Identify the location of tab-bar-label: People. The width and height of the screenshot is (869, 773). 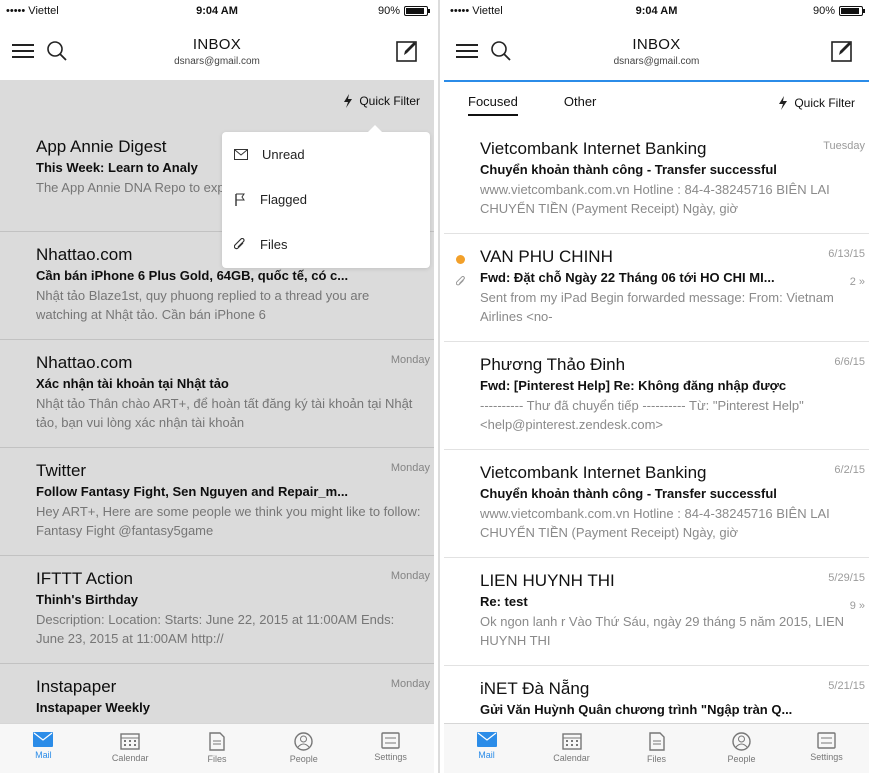
(741, 759).